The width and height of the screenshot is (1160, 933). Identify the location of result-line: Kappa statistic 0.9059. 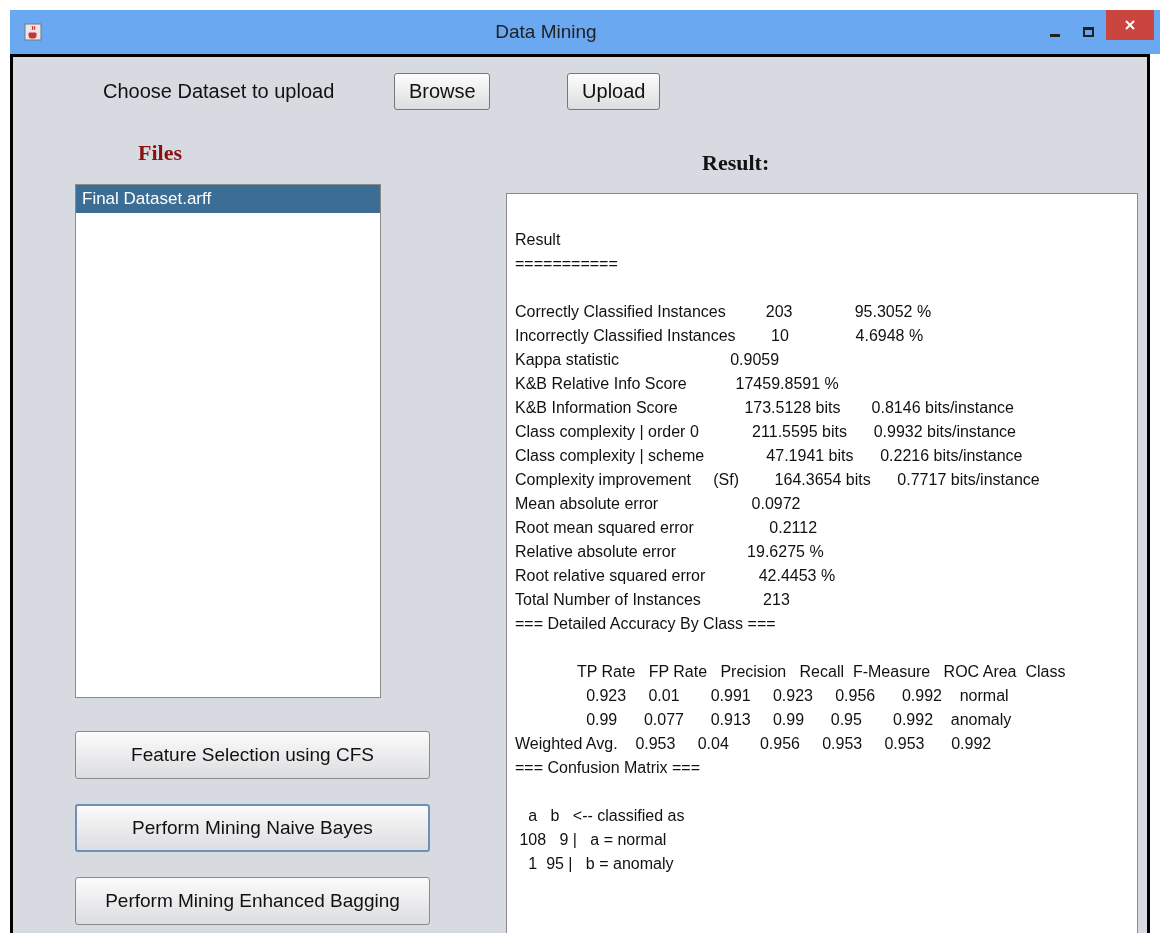
(647, 360).